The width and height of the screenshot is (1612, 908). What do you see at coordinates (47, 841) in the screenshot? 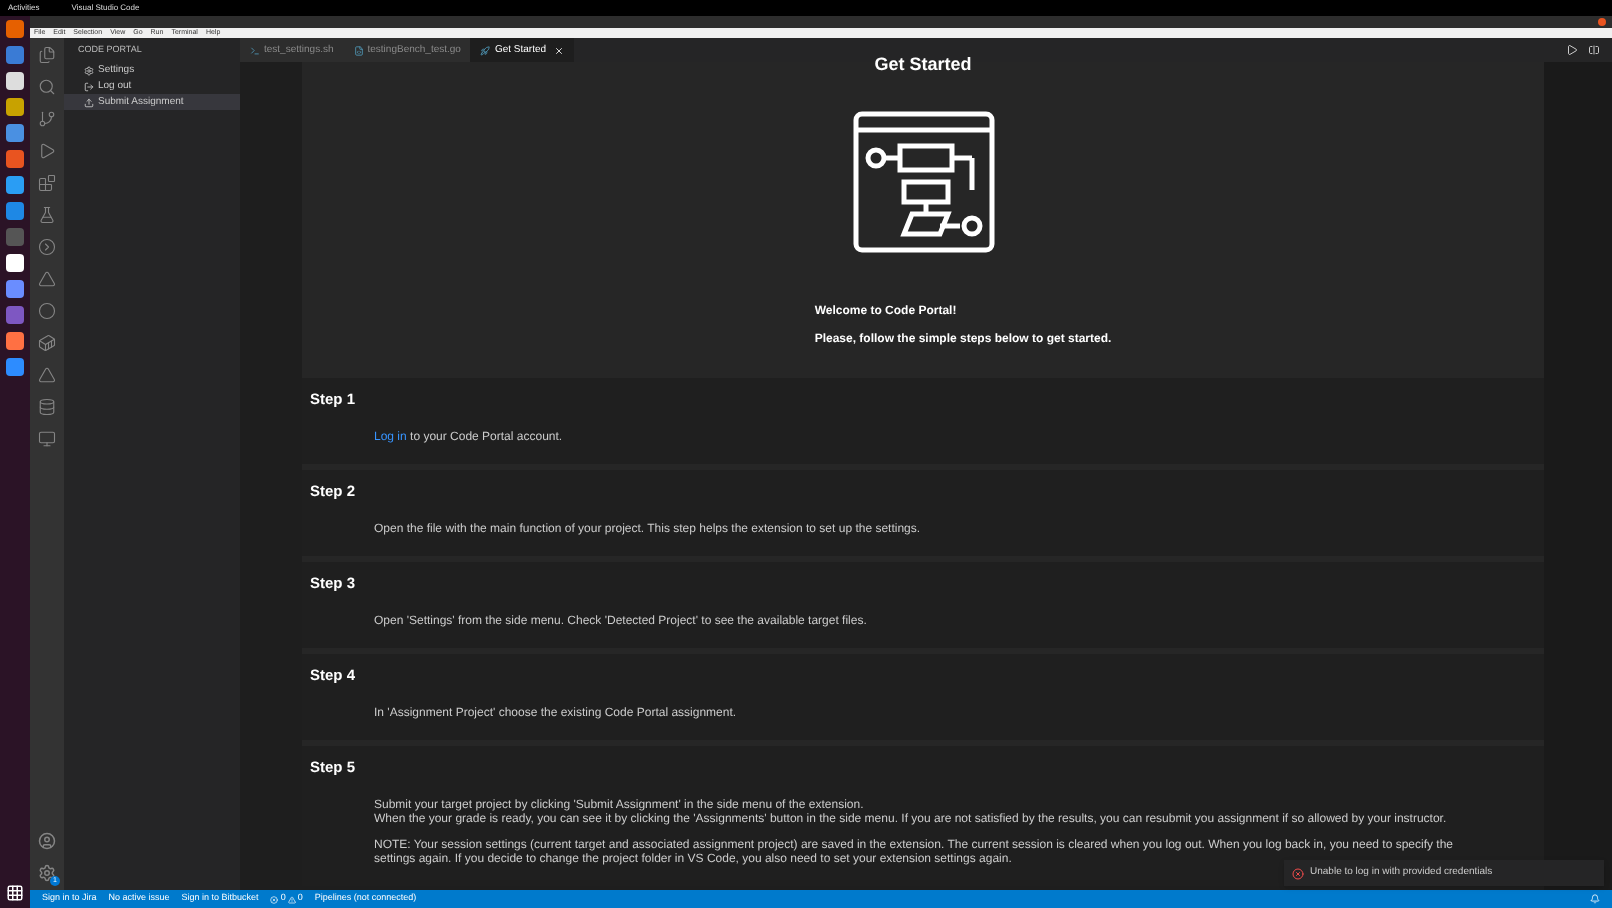
I see `account-icon` at bounding box center [47, 841].